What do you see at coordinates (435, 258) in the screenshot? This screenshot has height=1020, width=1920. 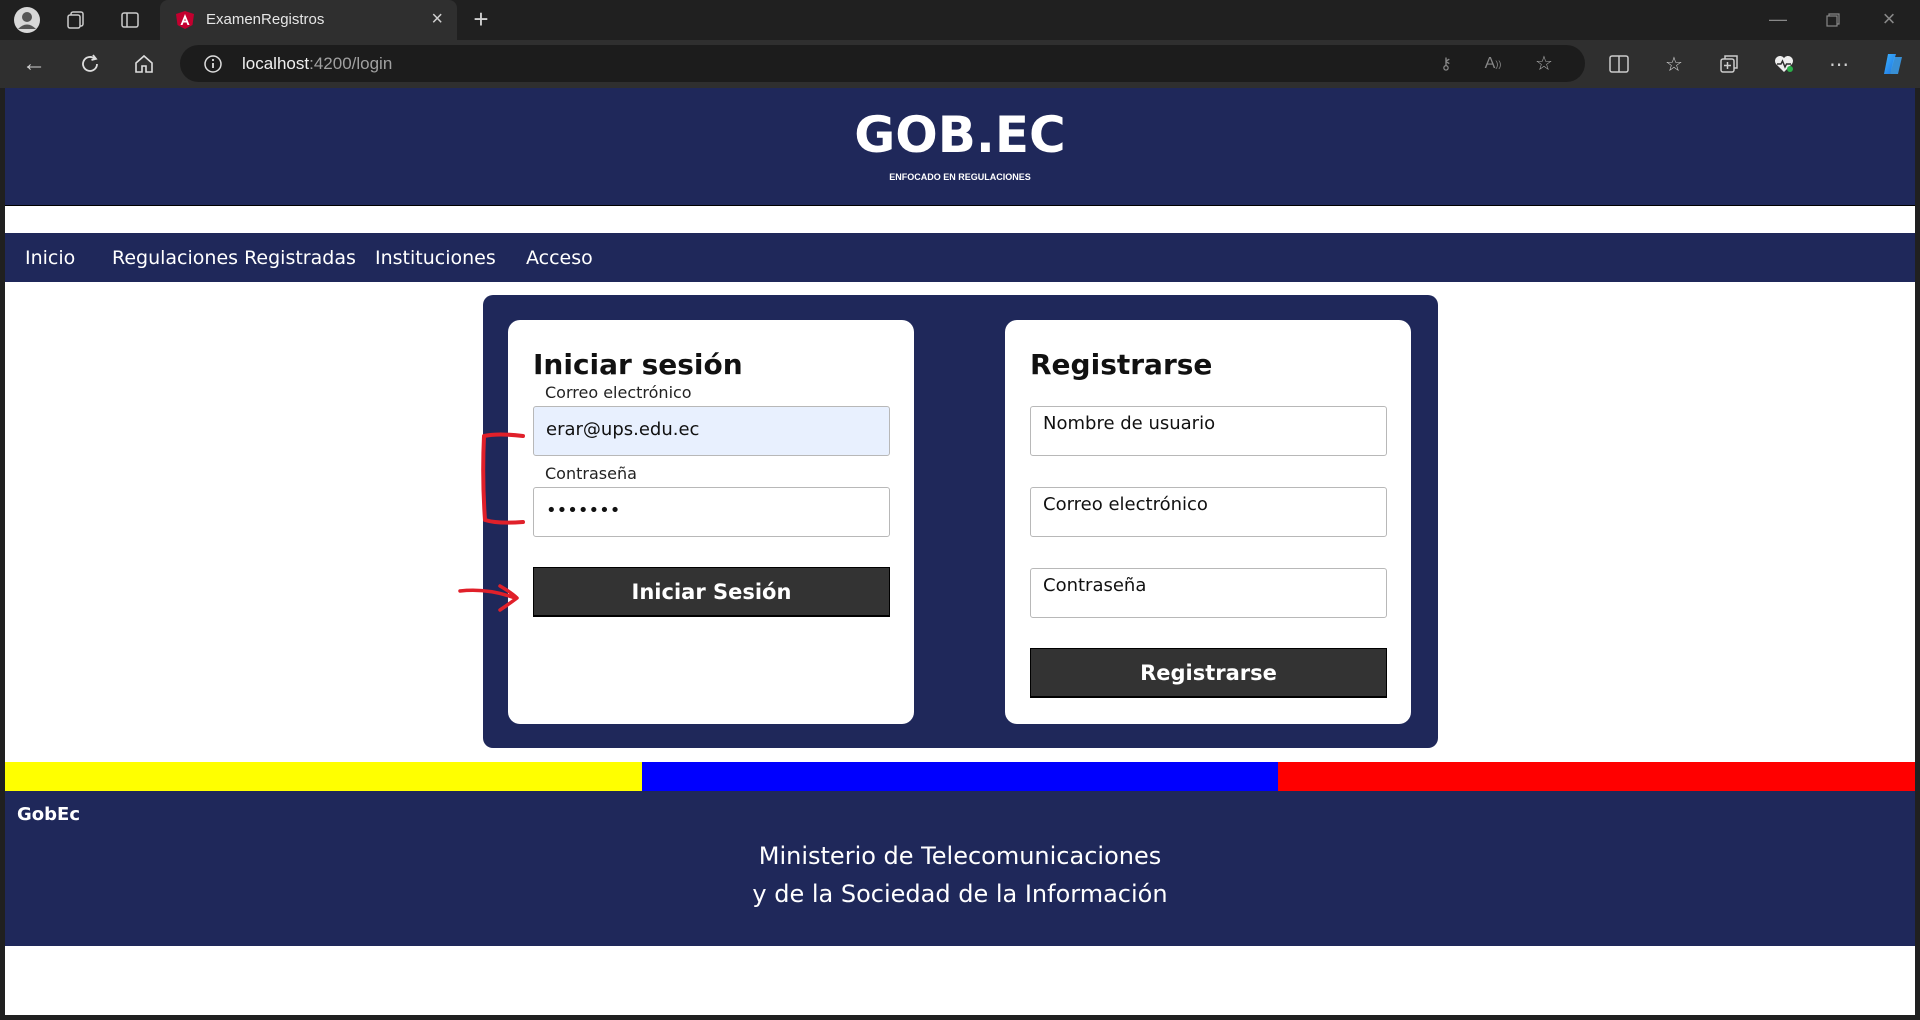 I see `nav-item-instituciones: Instituciones` at bounding box center [435, 258].